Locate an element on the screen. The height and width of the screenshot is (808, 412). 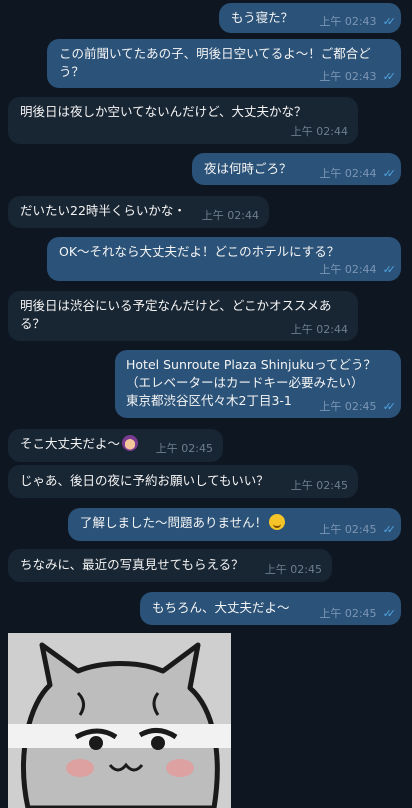
message-text: OK～それなら大丈夫だよ！どこのホテルにする？ is located at coordinates (199, 251).